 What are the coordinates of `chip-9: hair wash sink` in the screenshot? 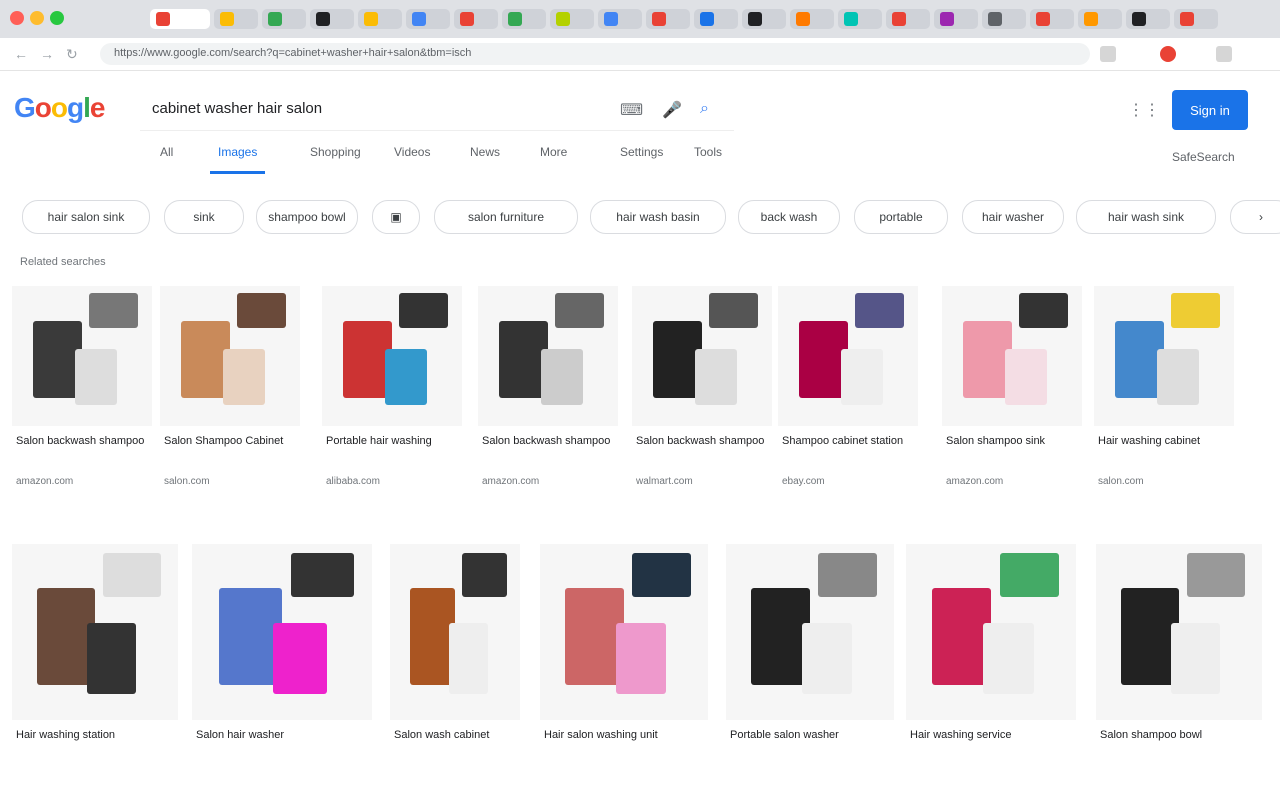 It's located at (1146, 217).